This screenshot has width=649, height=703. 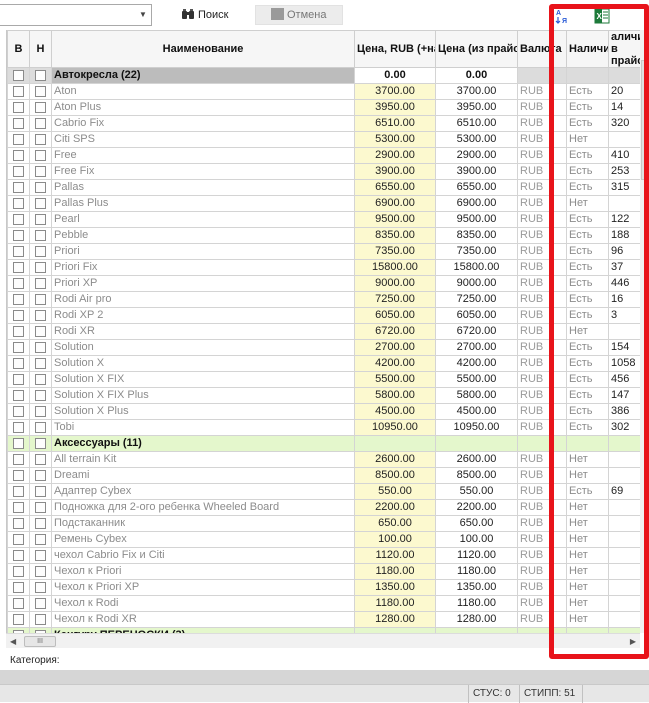 What do you see at coordinates (299, 15) in the screenshot?
I see `cancel-button: Отмена` at bounding box center [299, 15].